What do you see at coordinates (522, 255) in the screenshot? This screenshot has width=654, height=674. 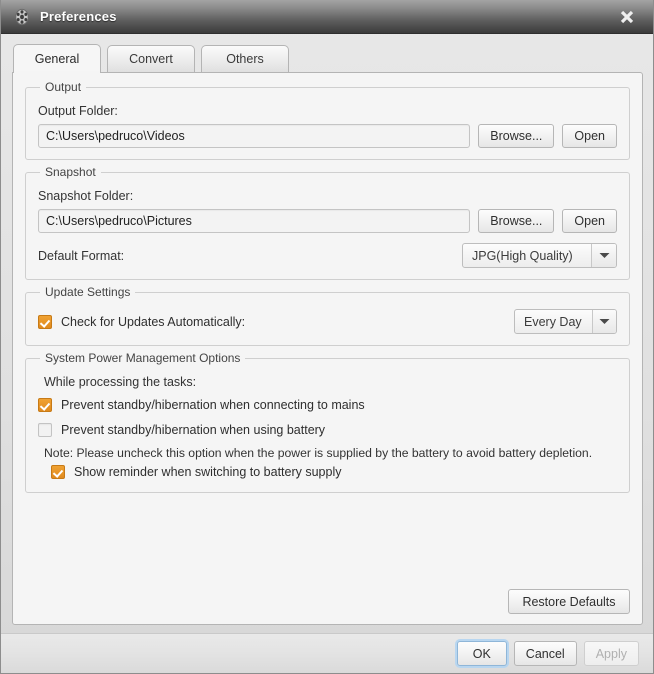 I see `snapshot-format-value: JPG(High Quality)` at bounding box center [522, 255].